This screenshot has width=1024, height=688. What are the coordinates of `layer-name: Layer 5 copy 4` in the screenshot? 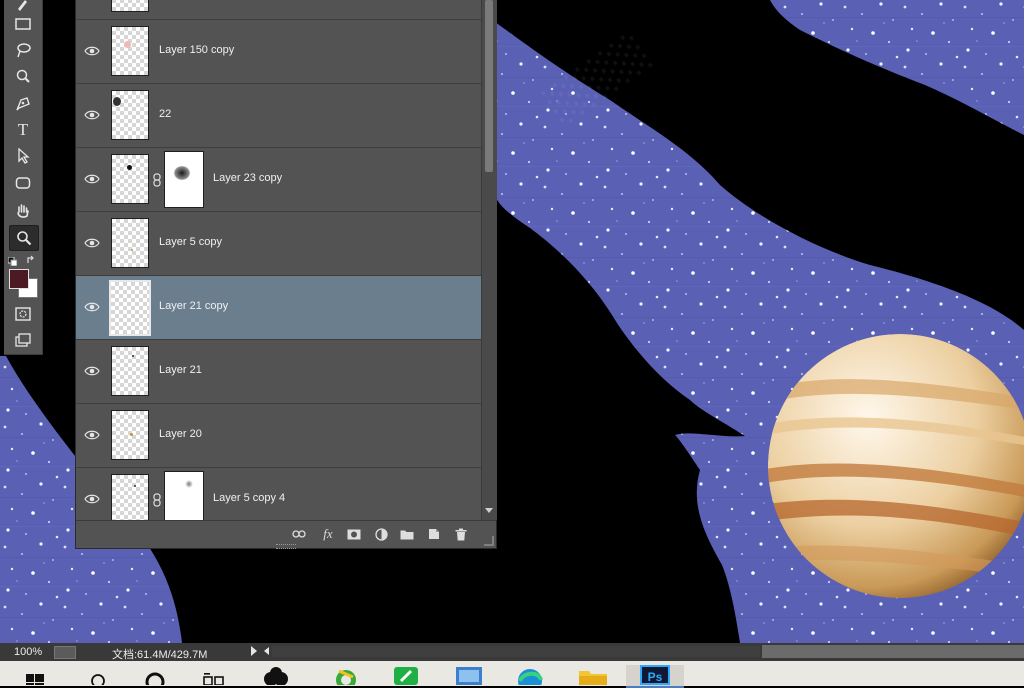 It's located at (249, 498).